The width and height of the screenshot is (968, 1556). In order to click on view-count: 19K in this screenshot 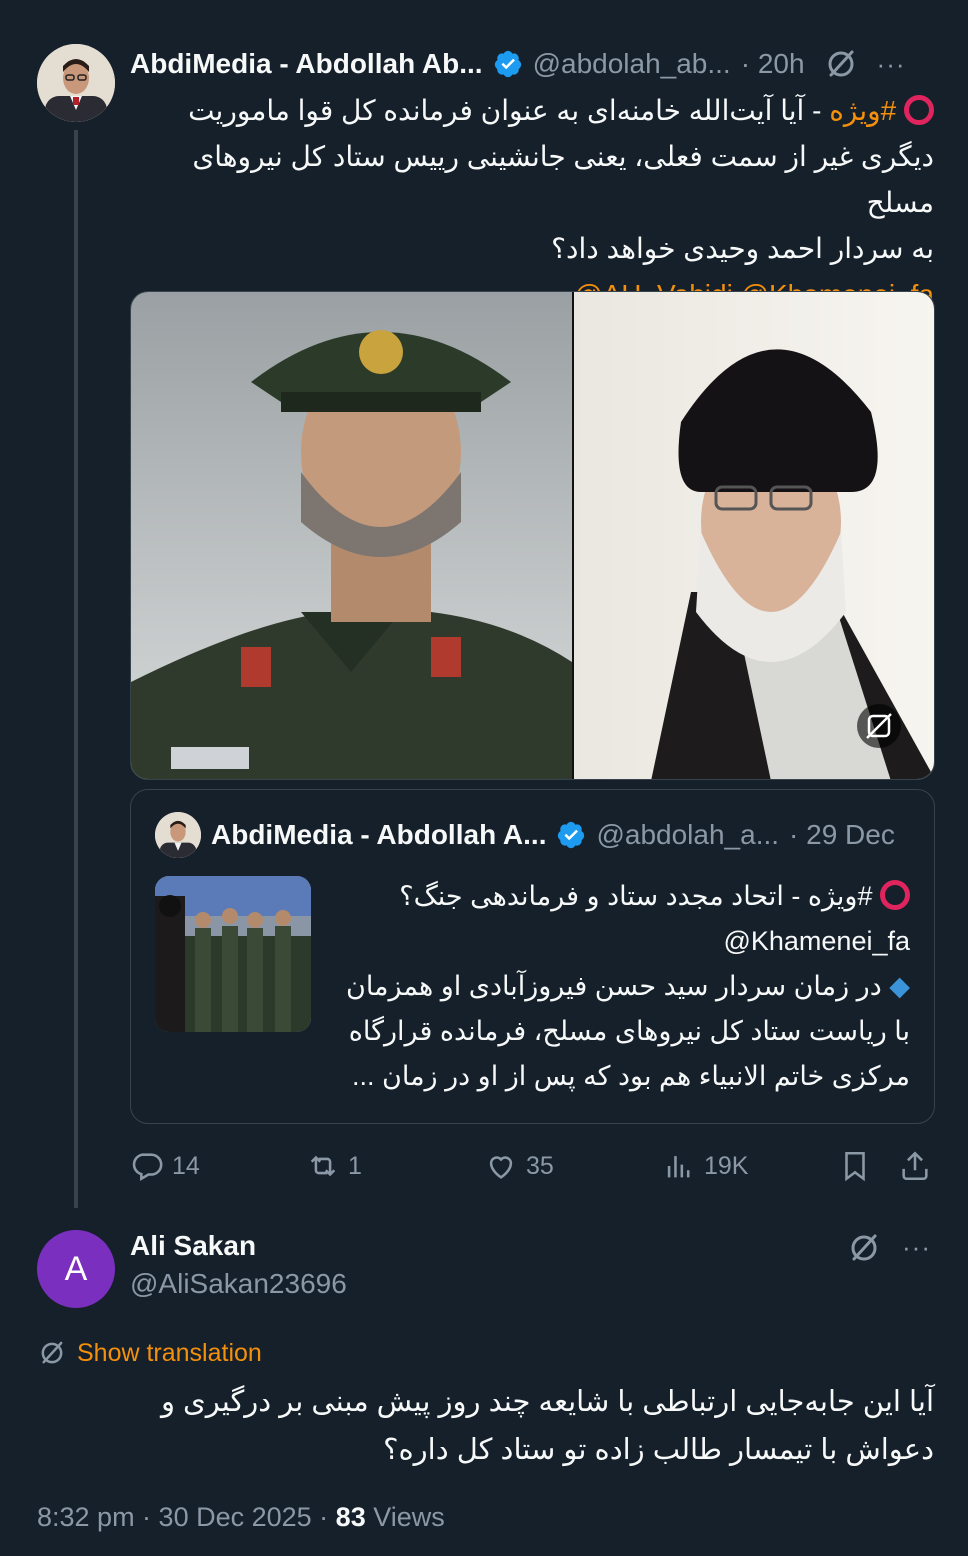, I will do `click(726, 1165)`.